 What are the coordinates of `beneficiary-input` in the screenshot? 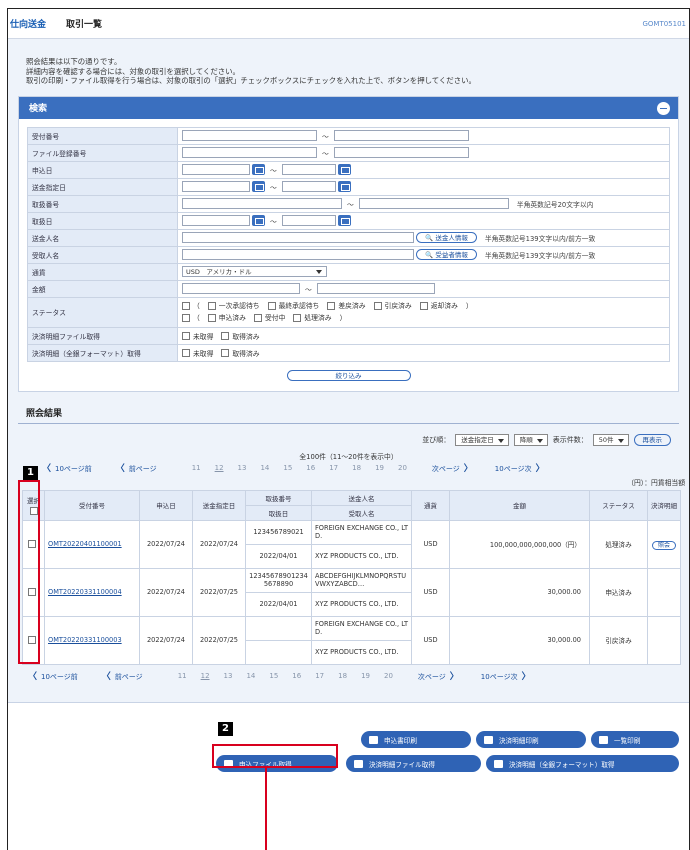 It's located at (298, 254).